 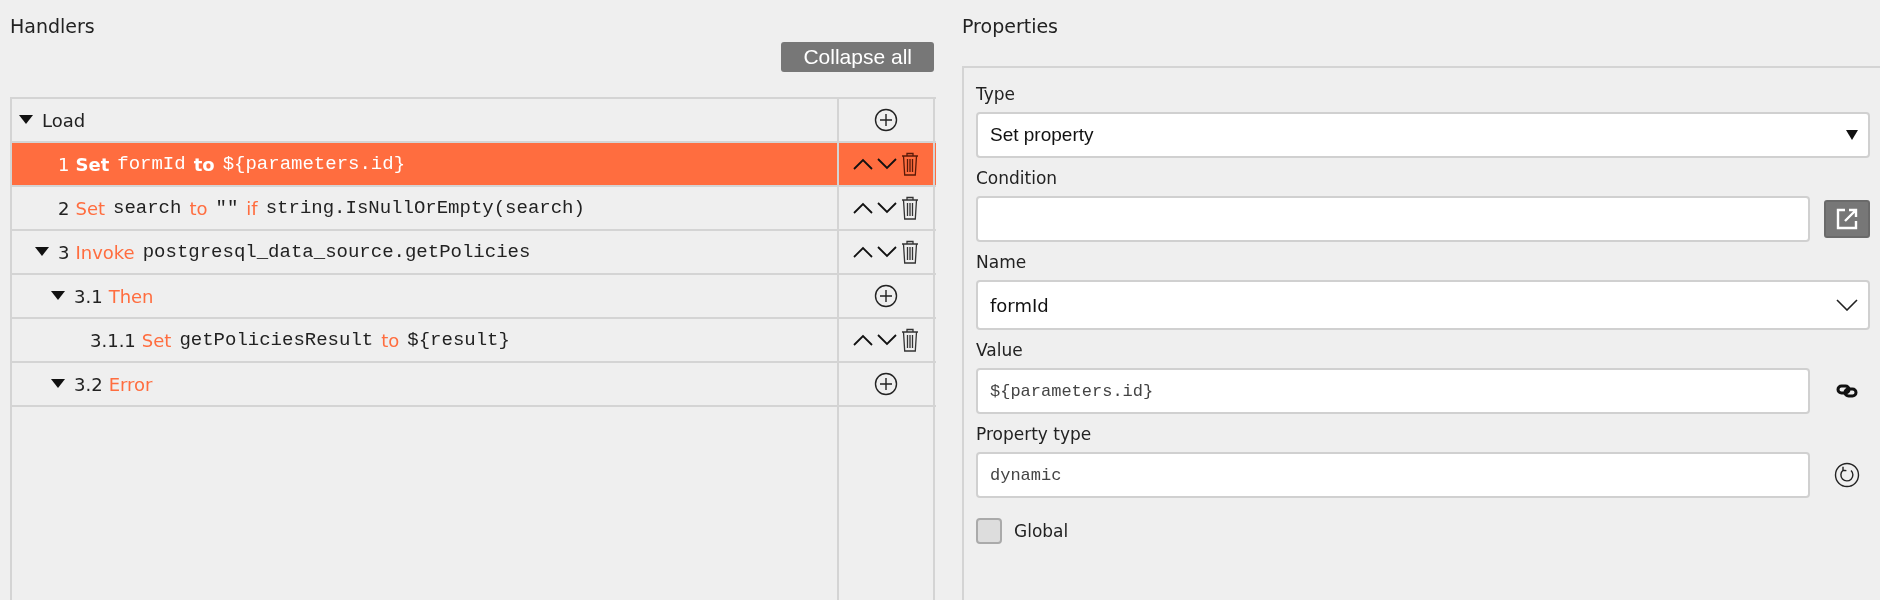 What do you see at coordinates (88, 384) in the screenshot?
I see `row-number: 3.2` at bounding box center [88, 384].